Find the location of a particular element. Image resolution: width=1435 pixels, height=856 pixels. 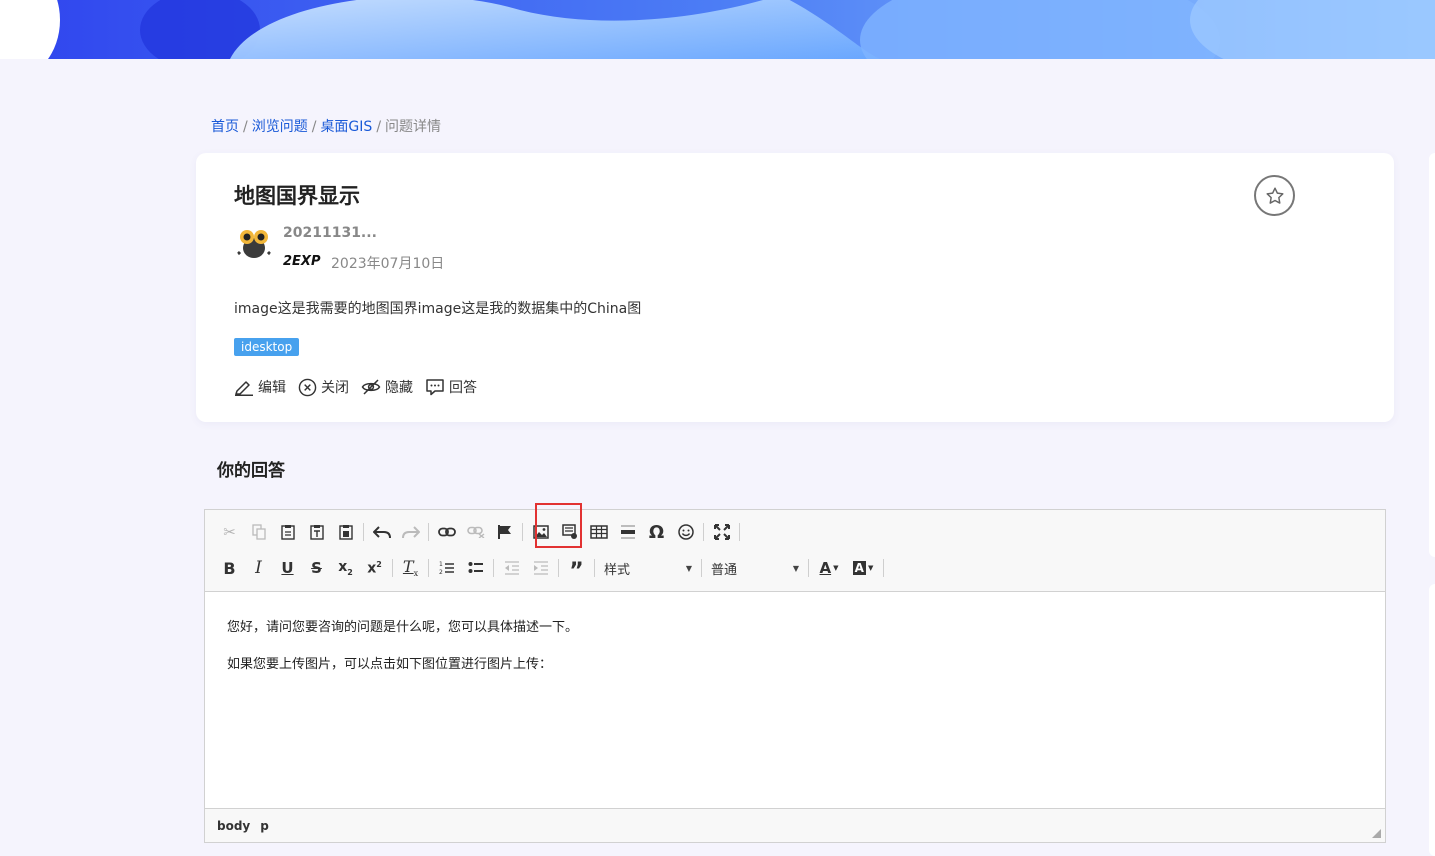

close-button: 关闭 is located at coordinates (323, 387).